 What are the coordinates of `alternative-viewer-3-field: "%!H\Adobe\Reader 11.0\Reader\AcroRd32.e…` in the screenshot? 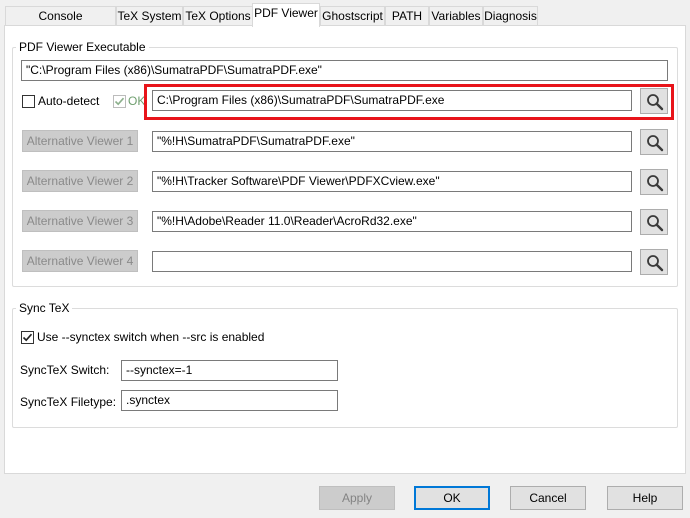 It's located at (392, 221).